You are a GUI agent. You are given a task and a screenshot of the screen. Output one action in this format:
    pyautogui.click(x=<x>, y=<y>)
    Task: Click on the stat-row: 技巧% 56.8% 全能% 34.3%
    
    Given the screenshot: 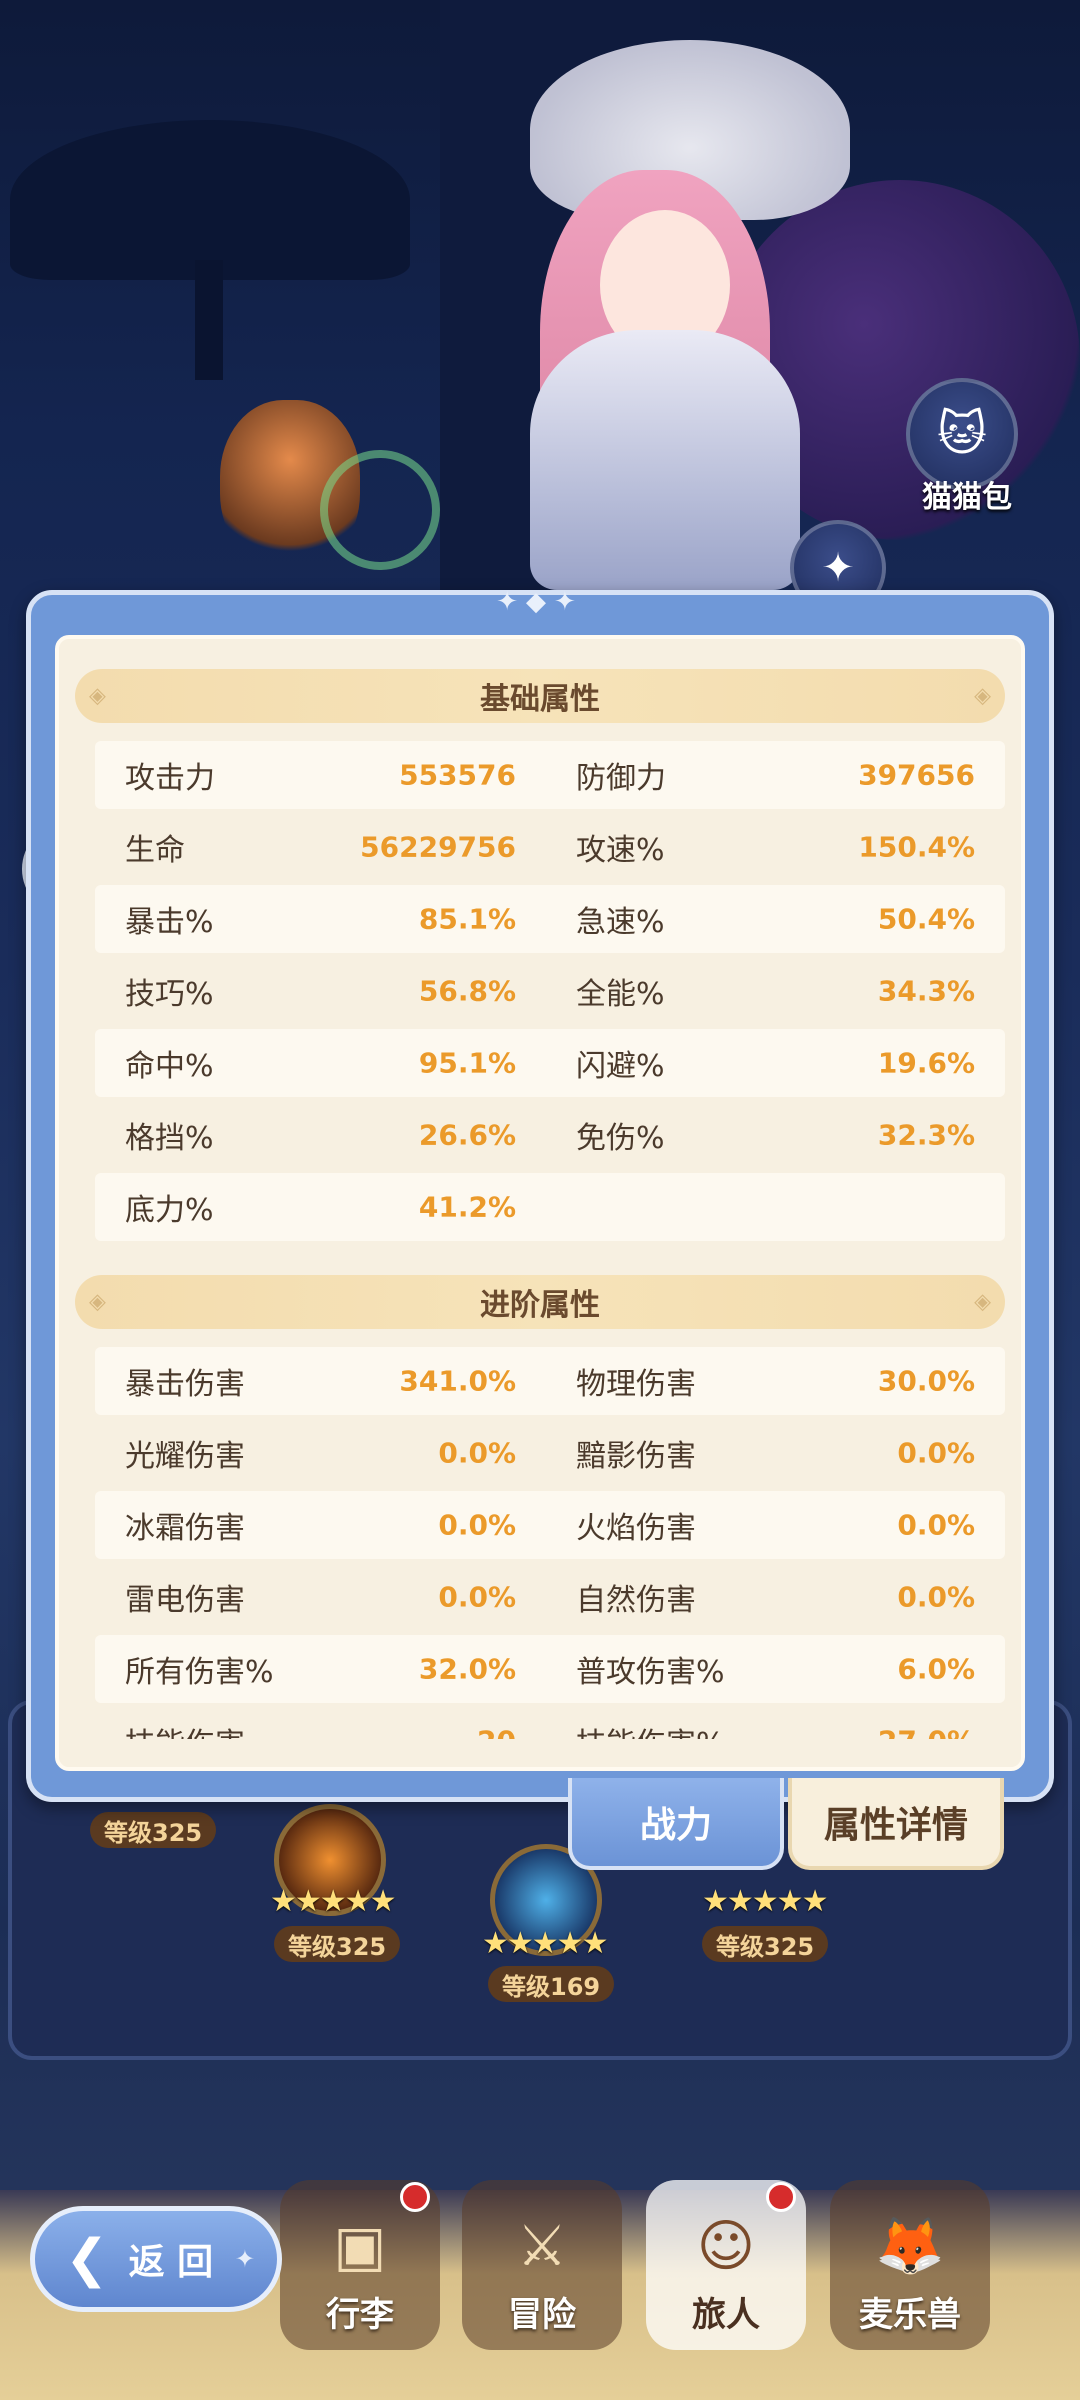 What is the action you would take?
    pyautogui.click(x=550, y=991)
    